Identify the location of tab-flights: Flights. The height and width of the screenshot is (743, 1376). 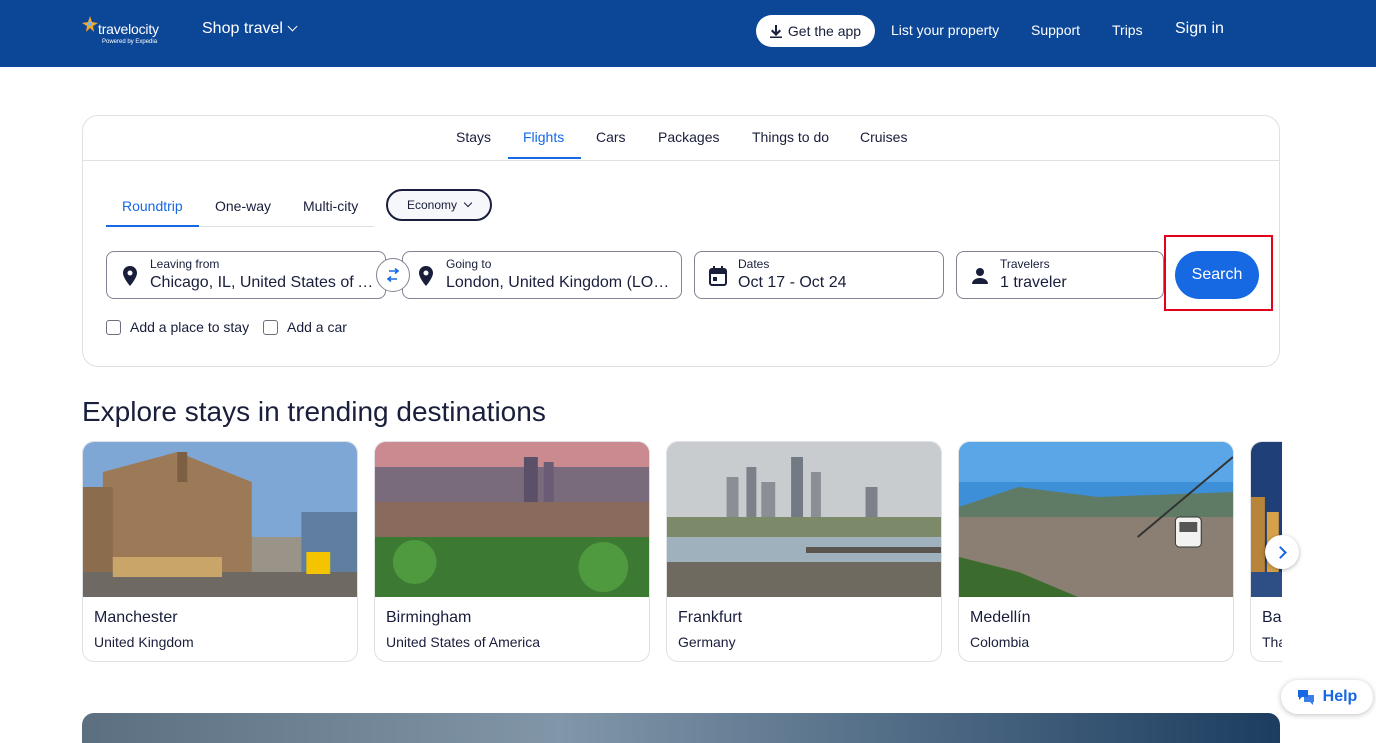
(543, 137).